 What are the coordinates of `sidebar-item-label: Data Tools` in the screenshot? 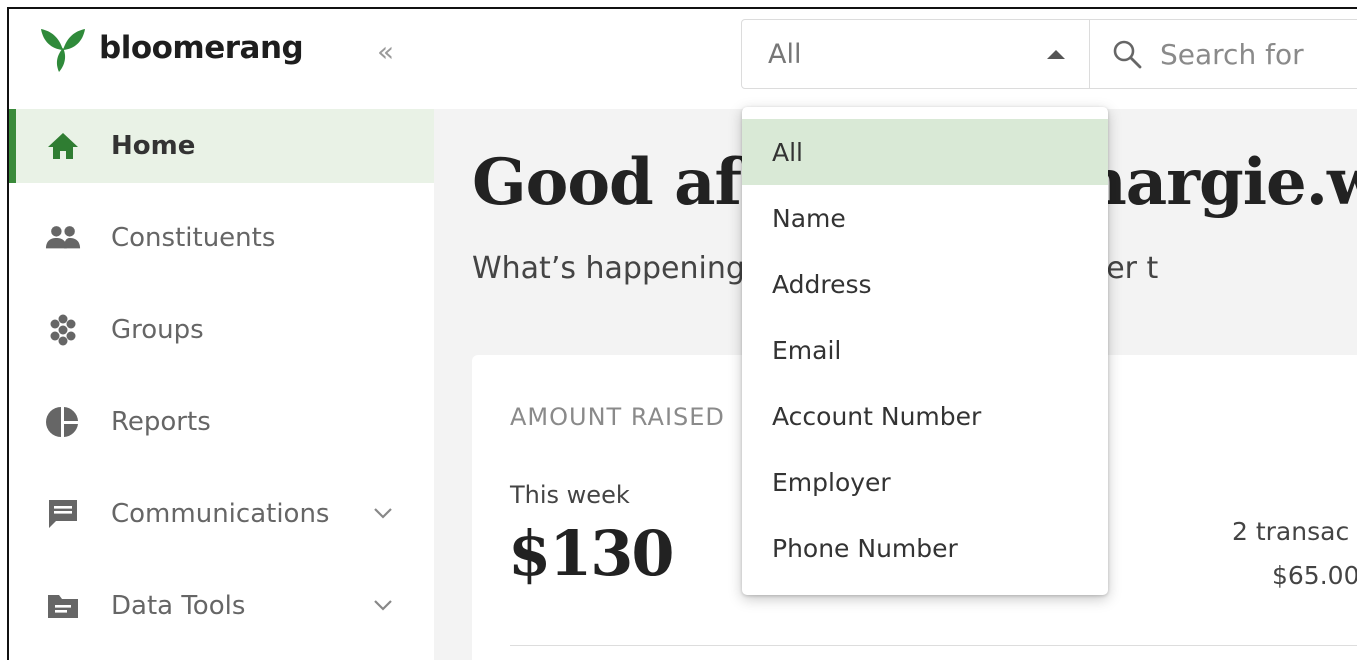 It's located at (178, 606).